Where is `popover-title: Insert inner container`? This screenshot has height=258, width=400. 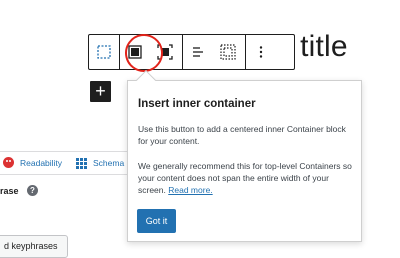 popover-title: Insert inner container is located at coordinates (197, 104).